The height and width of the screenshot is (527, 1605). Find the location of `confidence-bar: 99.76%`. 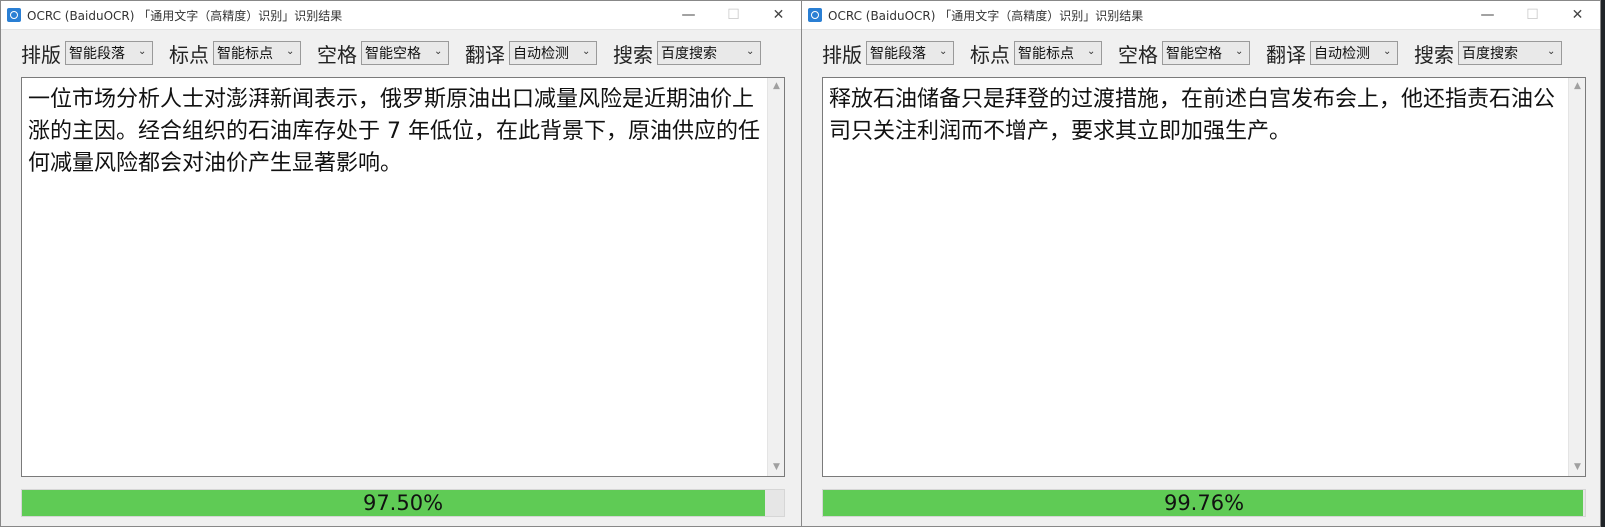

confidence-bar: 99.76% is located at coordinates (1204, 503).